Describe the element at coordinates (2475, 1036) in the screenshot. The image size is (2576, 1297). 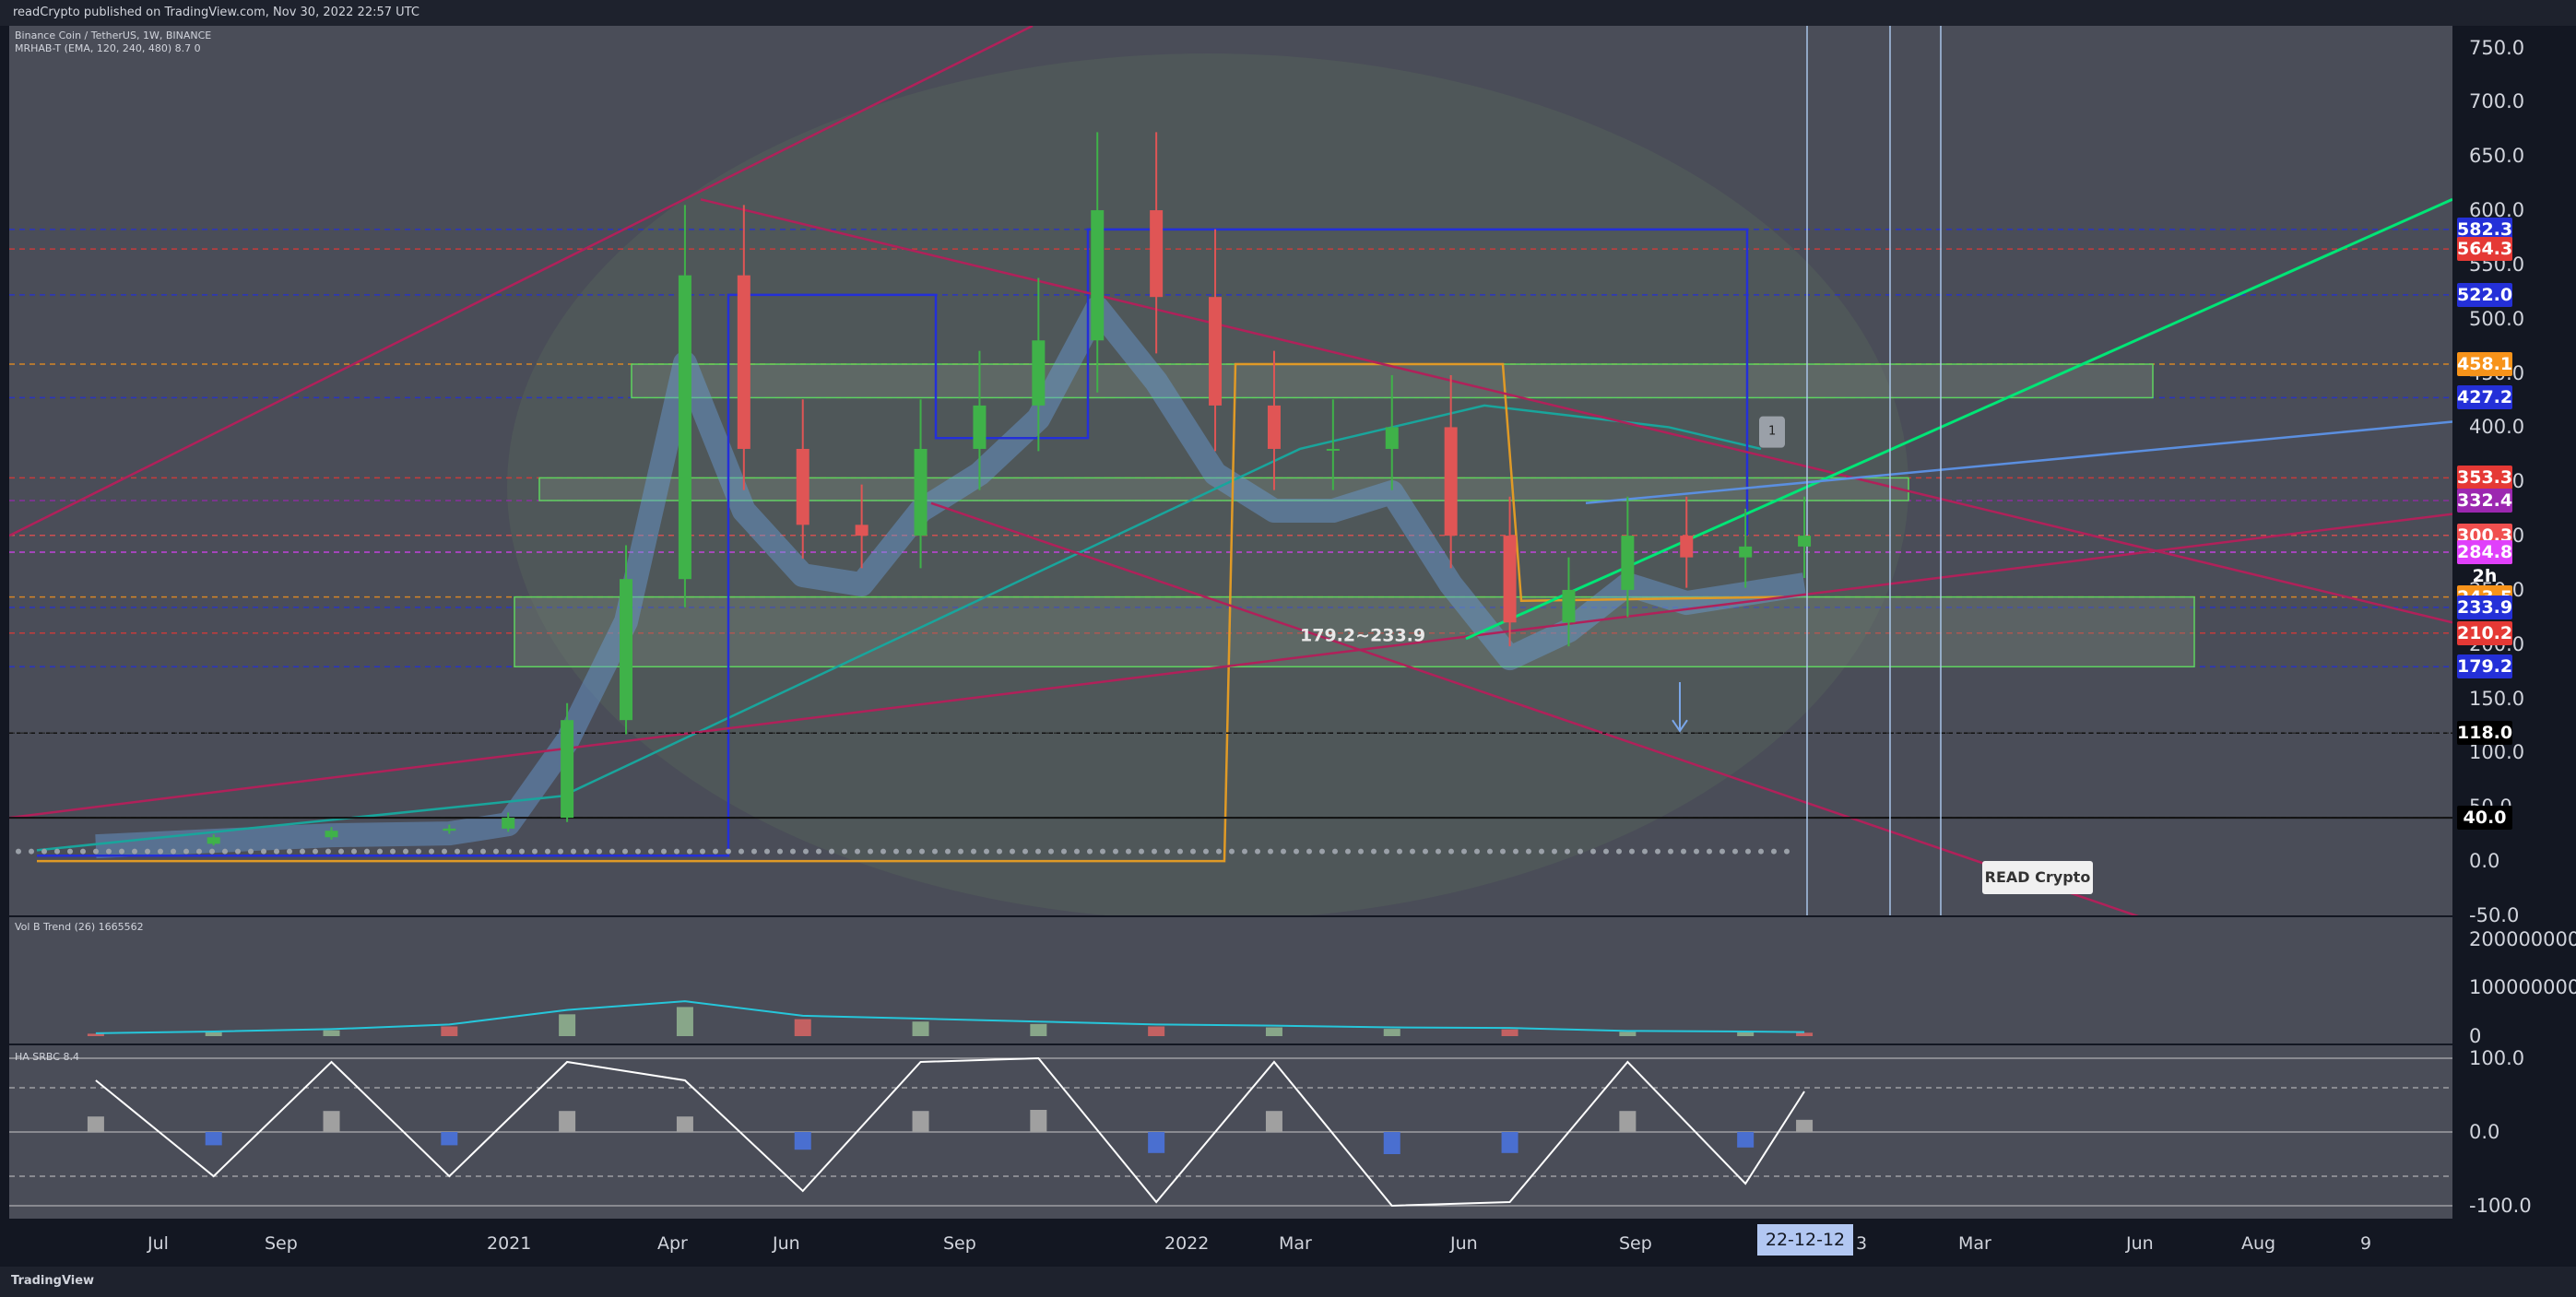
I see `volume-tick-label: 0` at that location.